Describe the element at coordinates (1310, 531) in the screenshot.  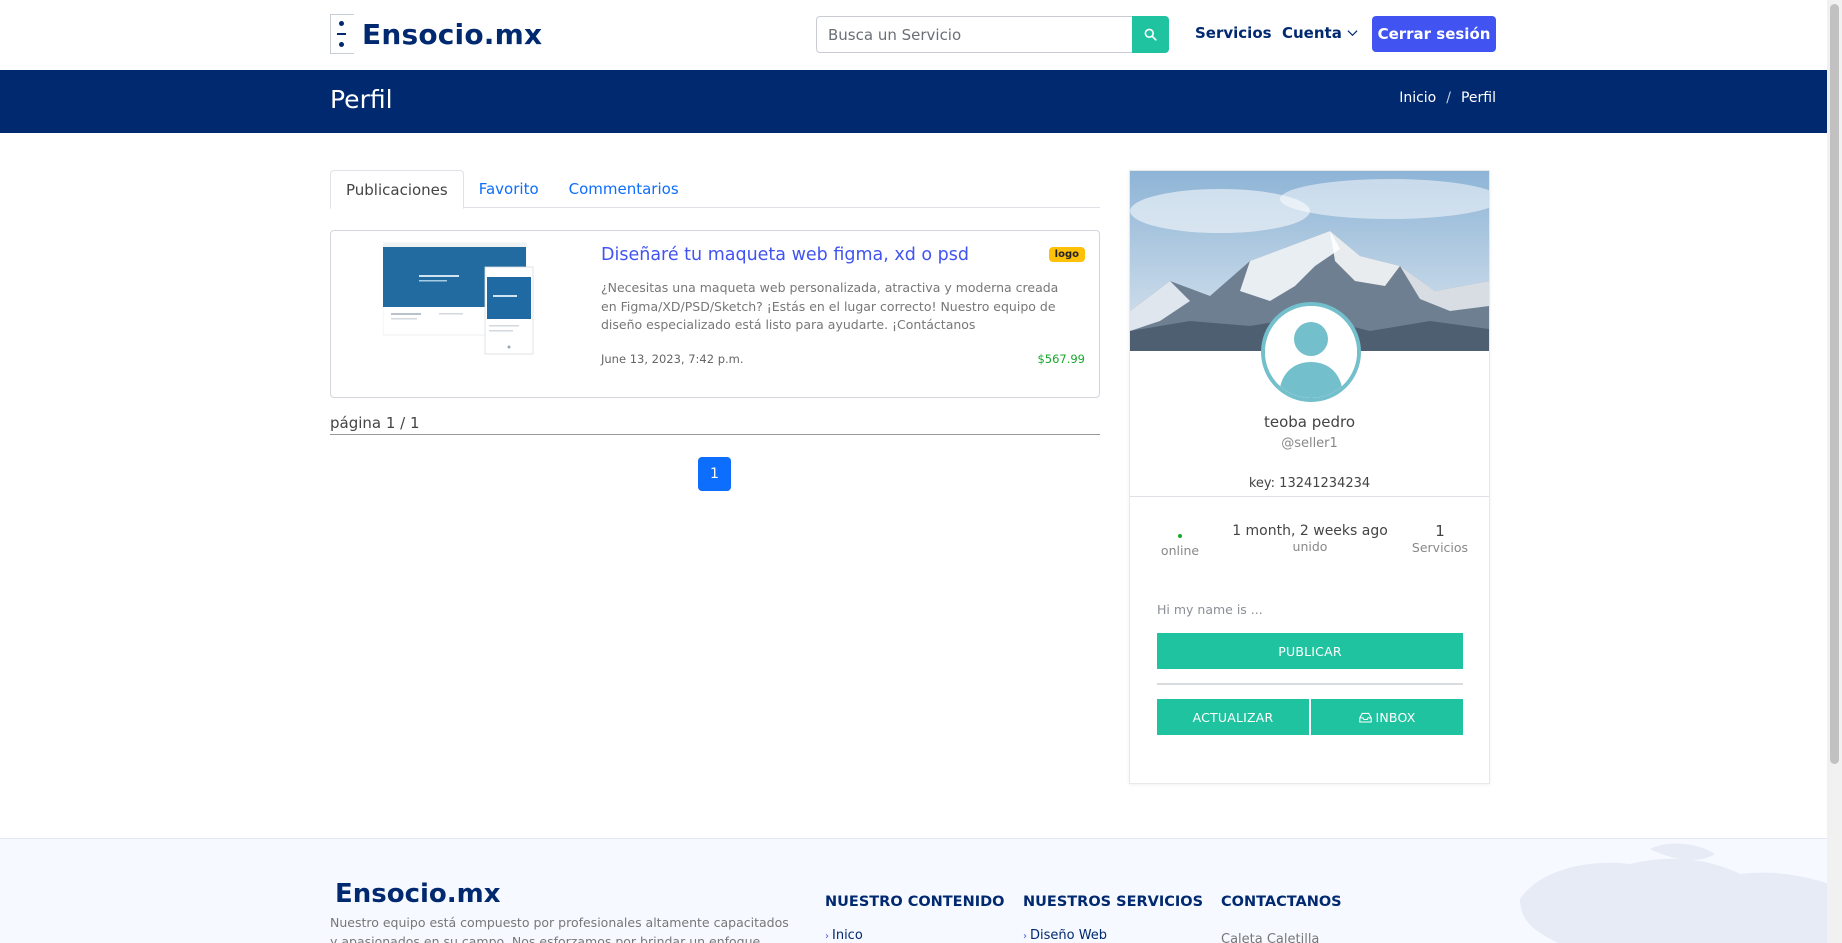
I see `stat-joined-value: 1 month, 2 weeks ago` at that location.